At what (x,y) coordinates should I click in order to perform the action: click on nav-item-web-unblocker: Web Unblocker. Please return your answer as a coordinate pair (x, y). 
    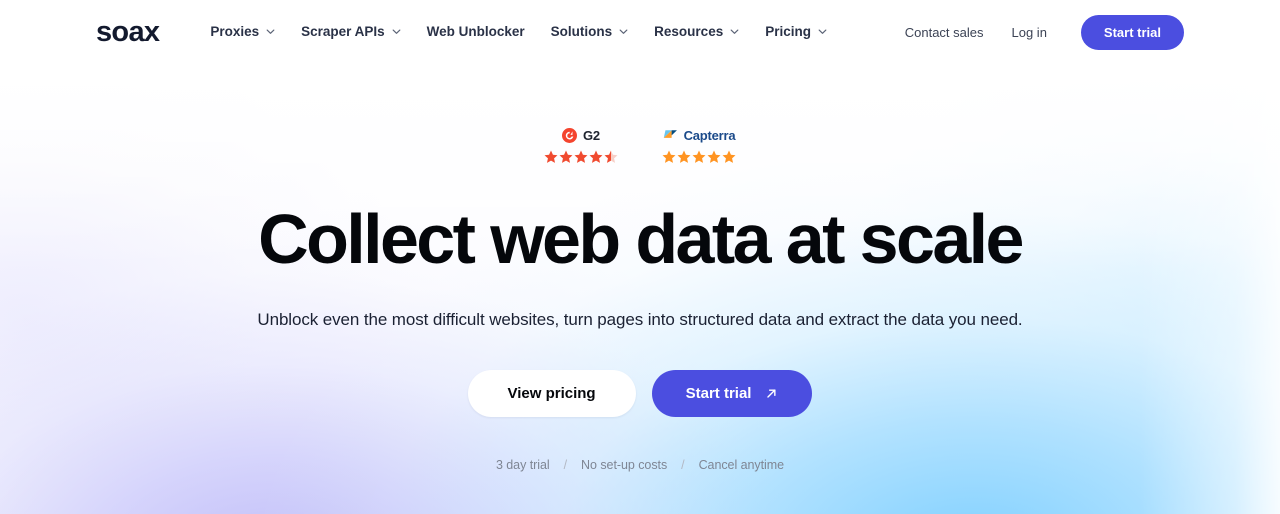
    Looking at the image, I should click on (476, 32).